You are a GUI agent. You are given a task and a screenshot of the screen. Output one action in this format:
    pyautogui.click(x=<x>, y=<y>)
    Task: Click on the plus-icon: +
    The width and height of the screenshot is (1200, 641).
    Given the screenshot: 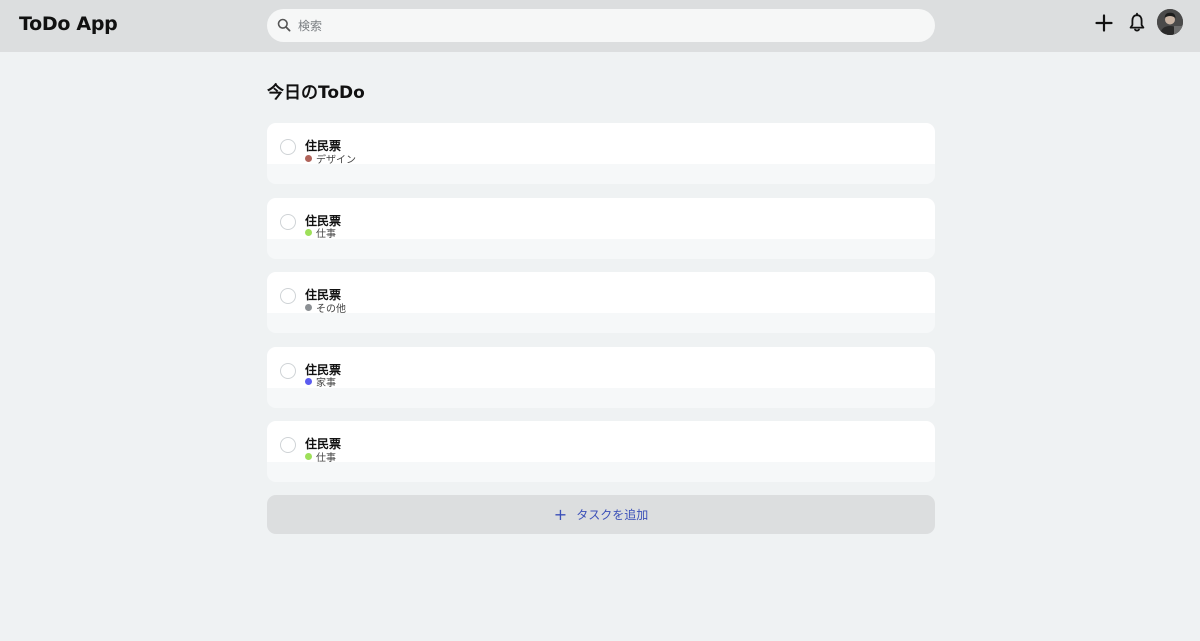 What is the action you would take?
    pyautogui.click(x=560, y=514)
    